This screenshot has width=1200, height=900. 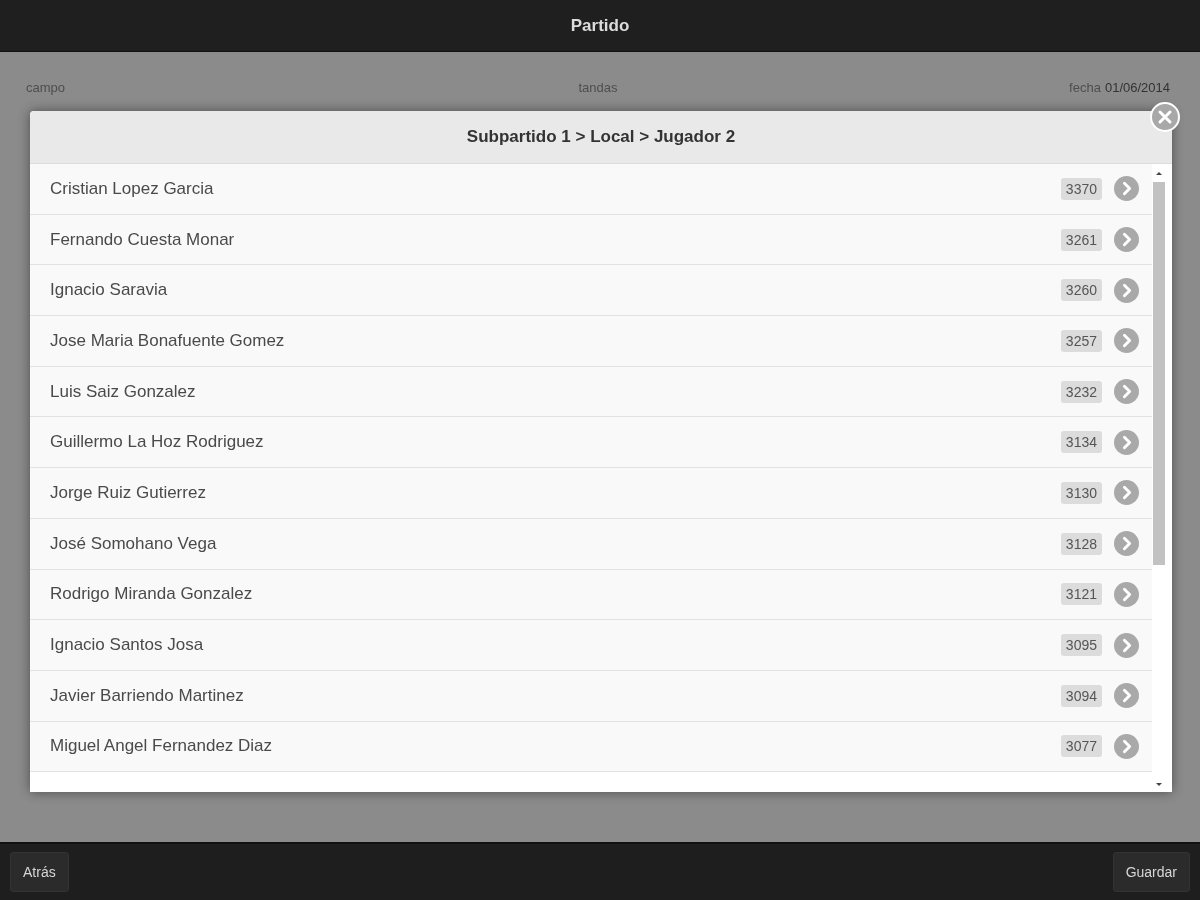 I want to click on close-icon, so click(x=1165, y=117).